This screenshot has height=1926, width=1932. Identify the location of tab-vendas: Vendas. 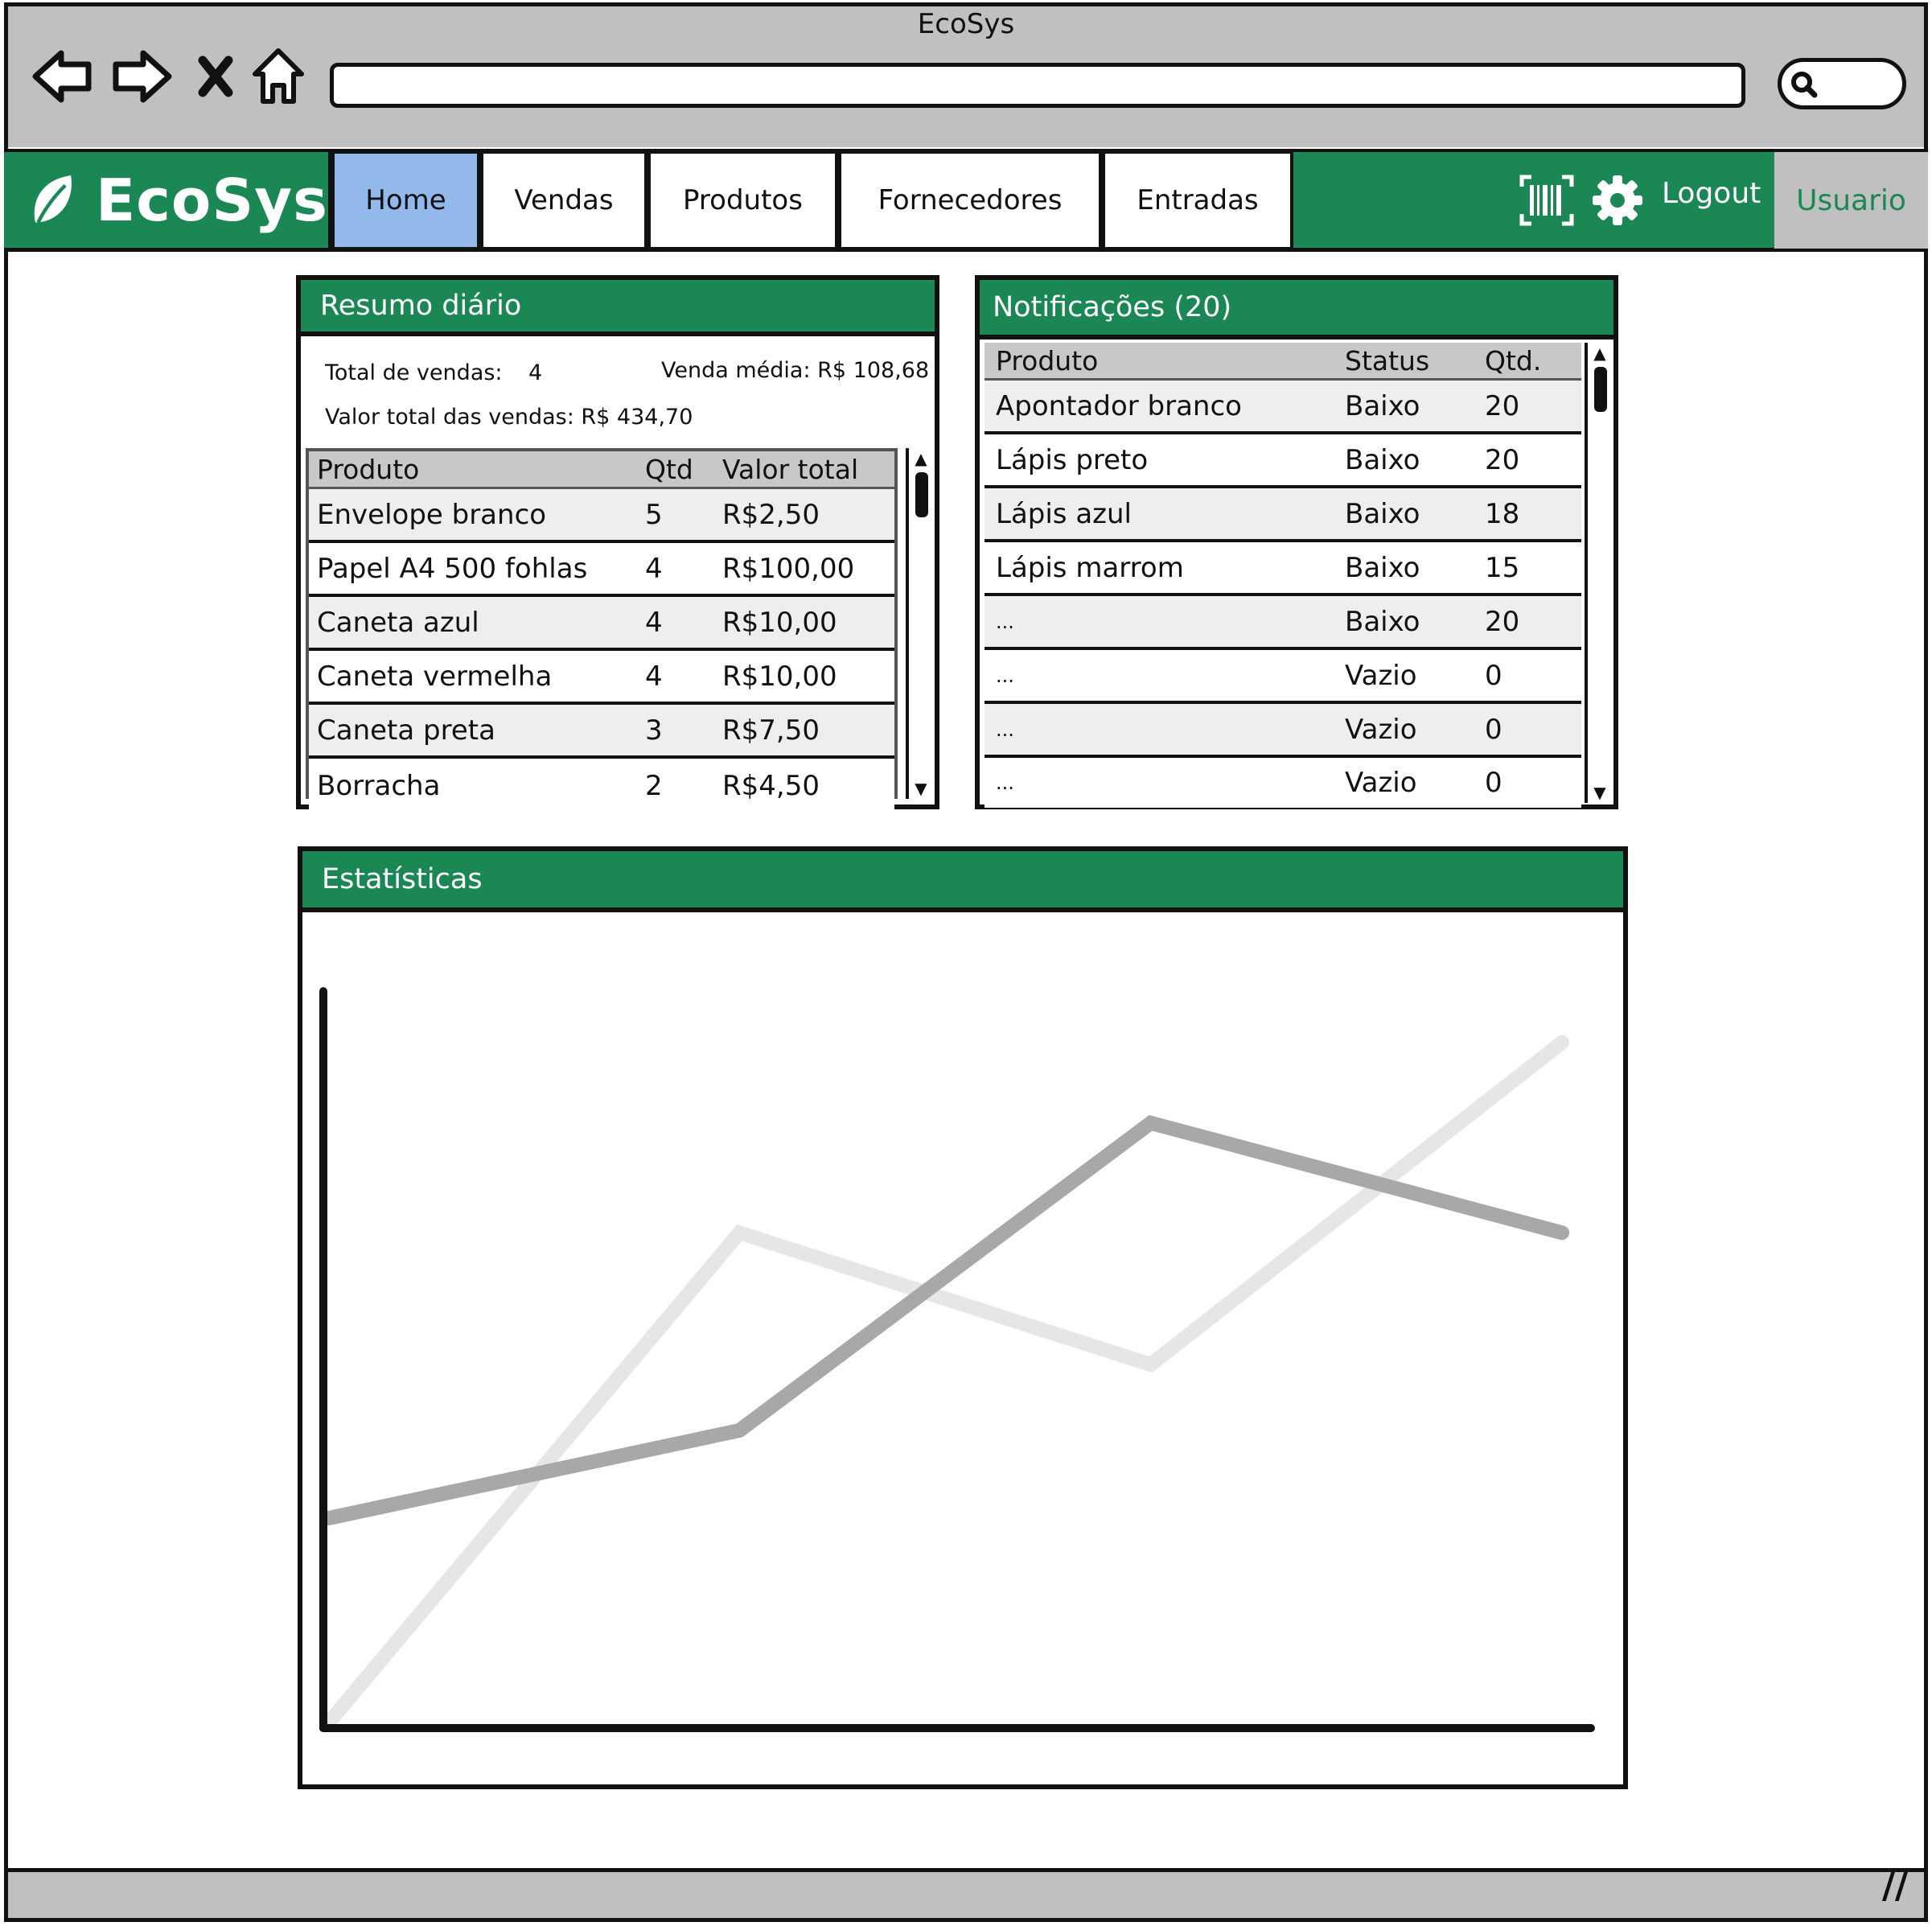
(563, 200).